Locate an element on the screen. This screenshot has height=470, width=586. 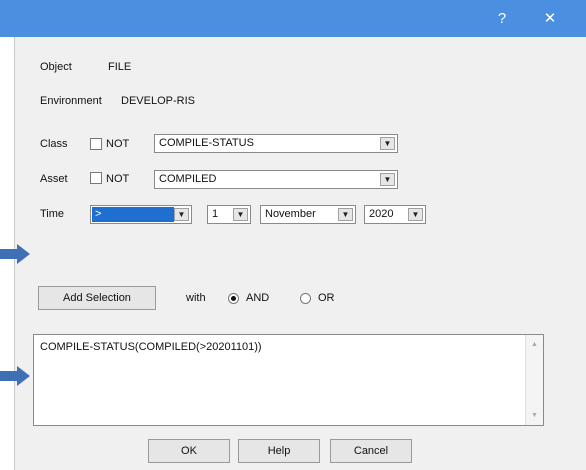
time-label: Time is located at coordinates (52, 214).